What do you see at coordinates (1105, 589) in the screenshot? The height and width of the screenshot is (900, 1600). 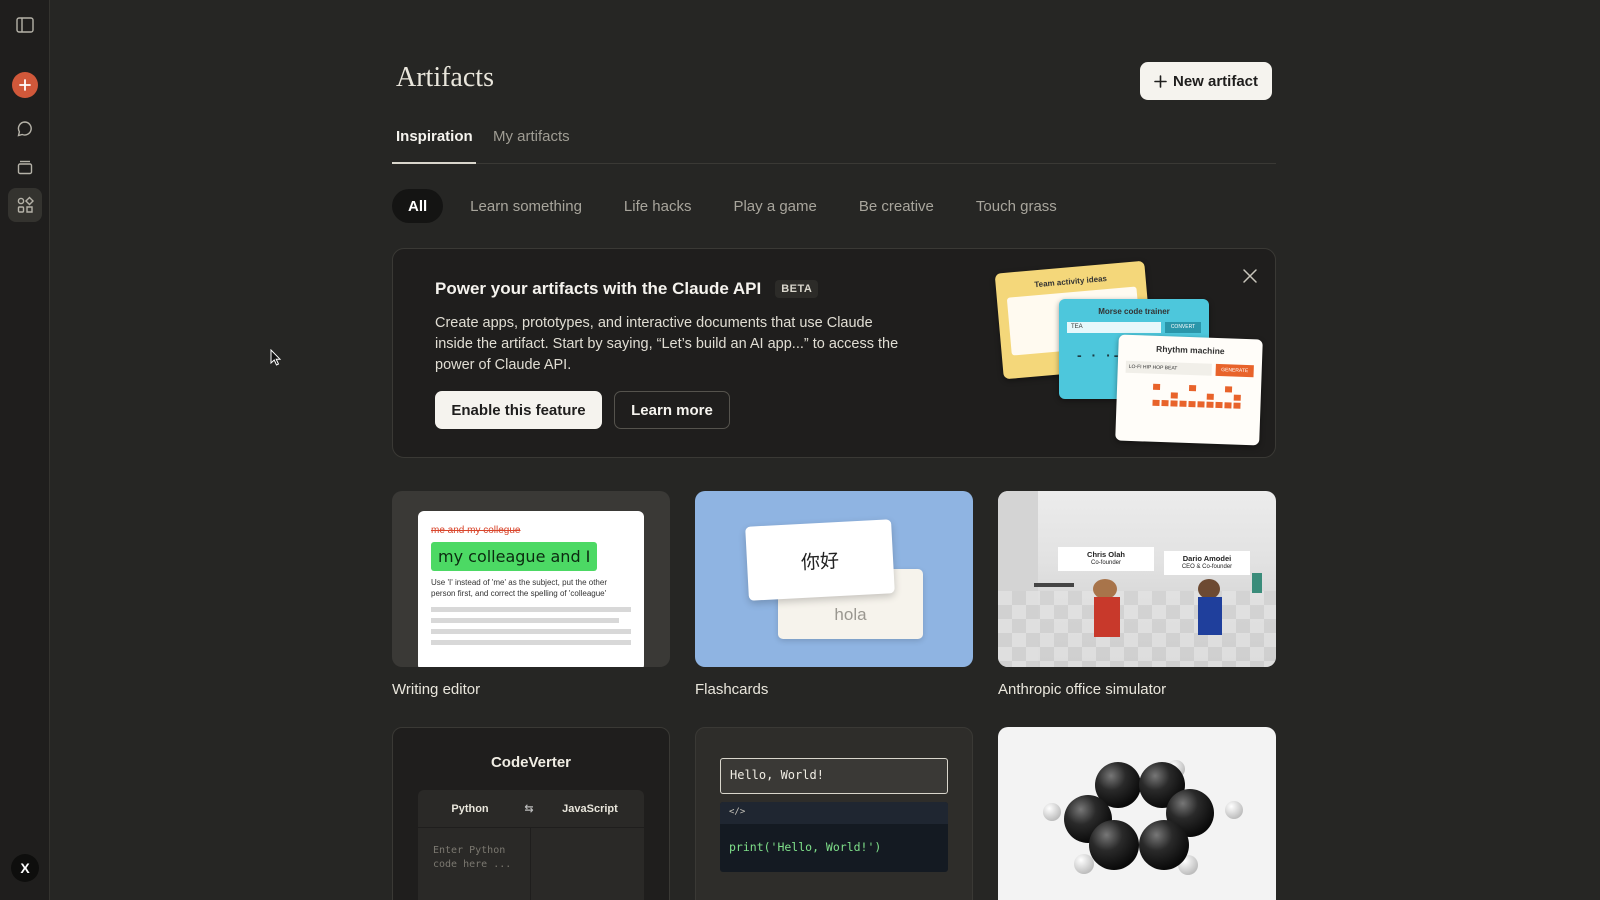 I see `character-head` at bounding box center [1105, 589].